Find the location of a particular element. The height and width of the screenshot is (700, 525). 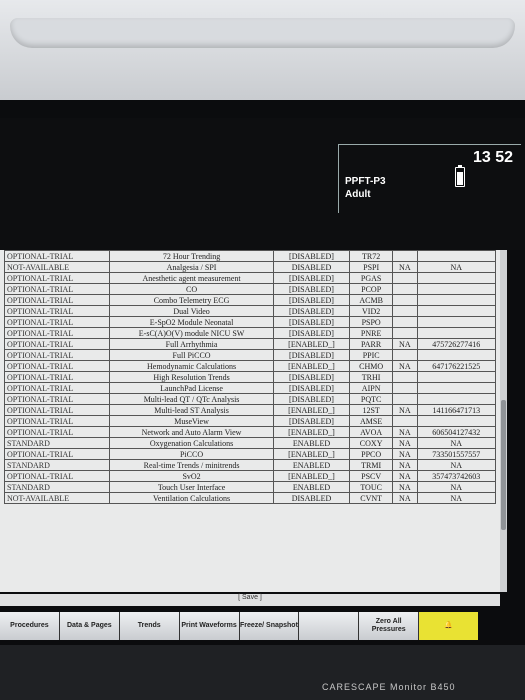

license-feature: LaunchPad License is located at coordinates (191, 388).